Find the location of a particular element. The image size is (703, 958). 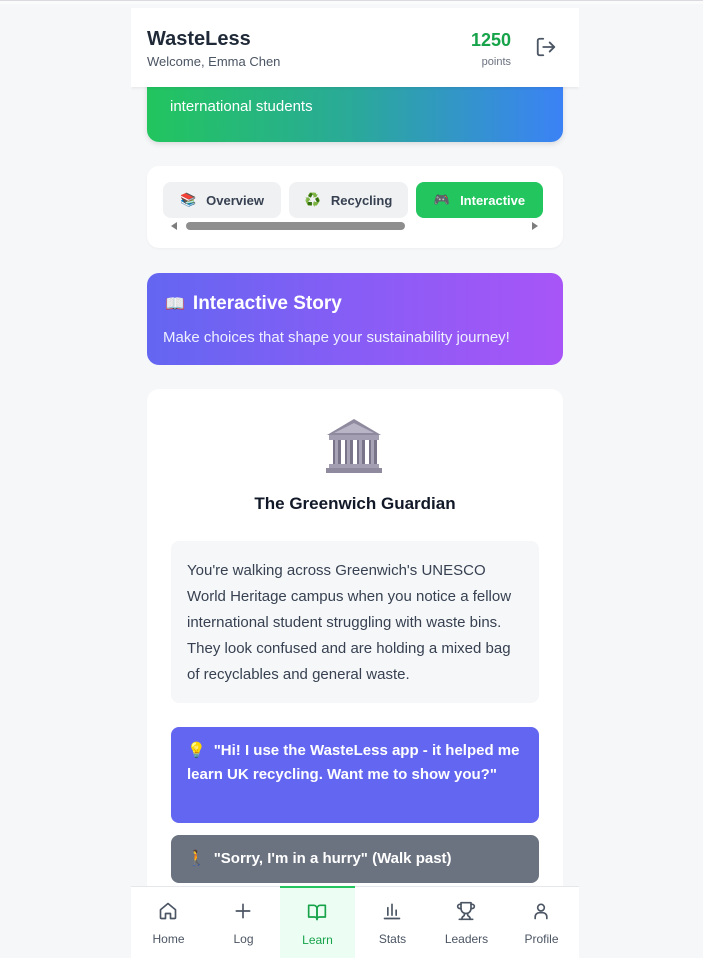

nav-home-label: Home is located at coordinates (168, 939).